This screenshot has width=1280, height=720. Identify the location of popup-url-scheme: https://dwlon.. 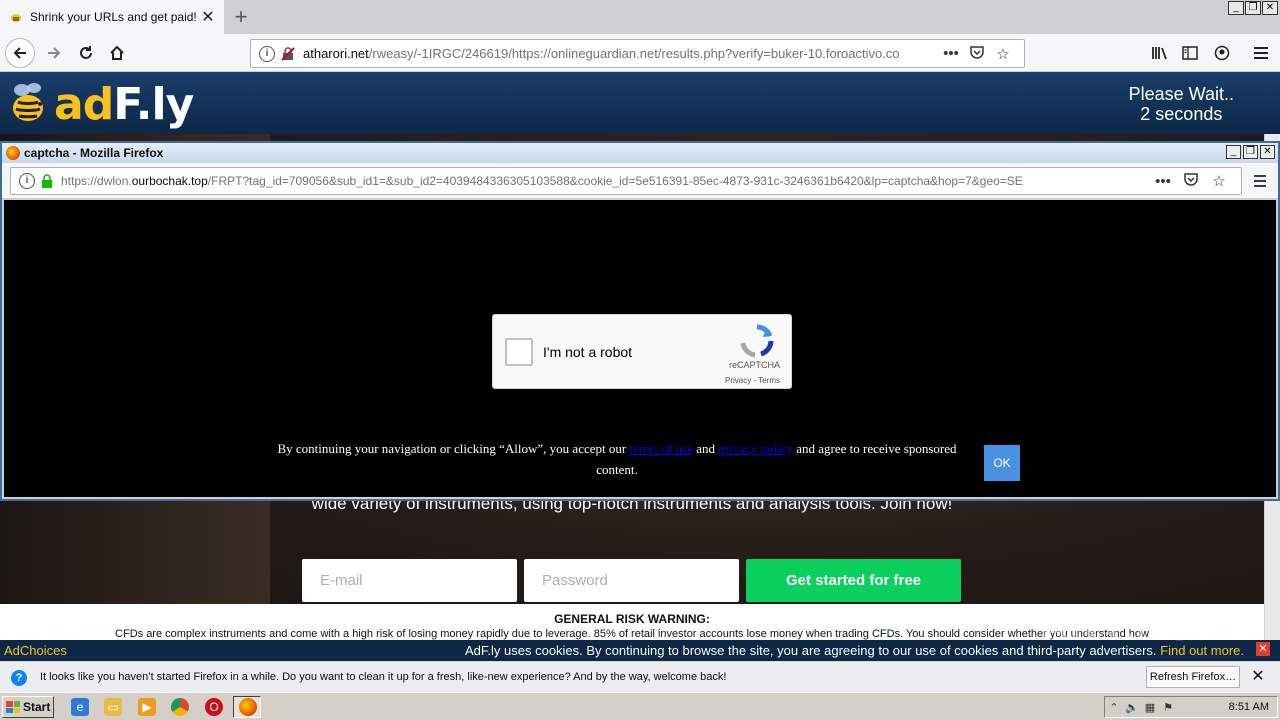
(96, 181).